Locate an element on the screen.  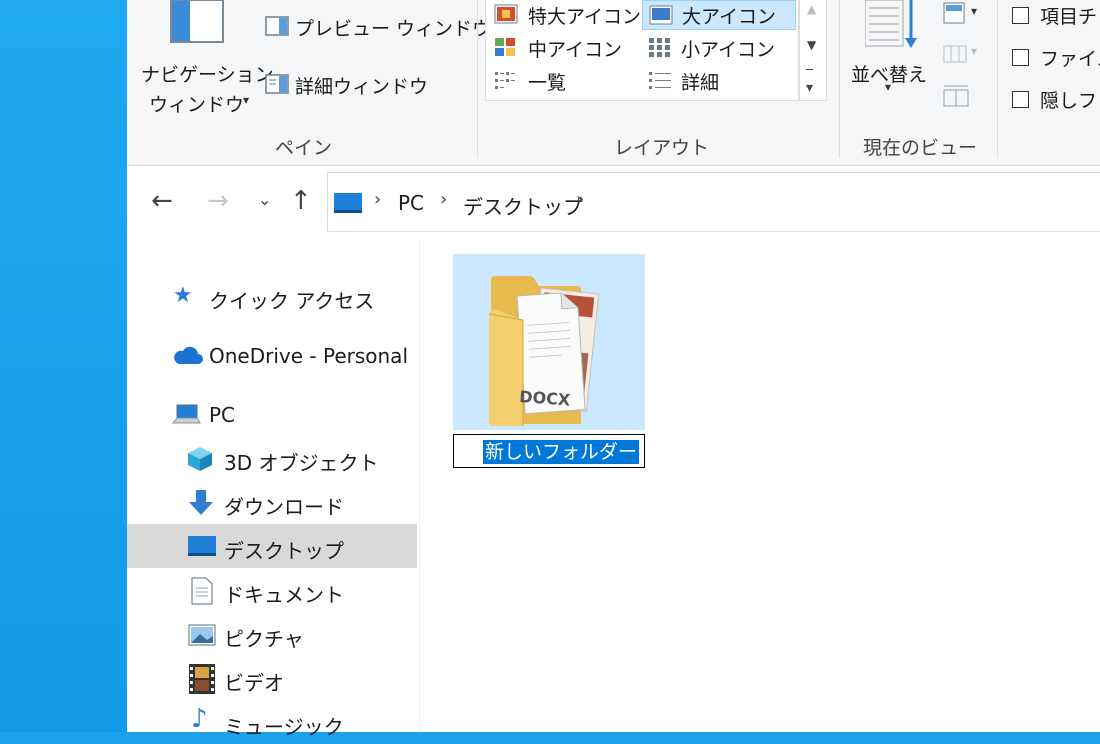
nav-item-downloads: ダウンロード is located at coordinates (272, 502).